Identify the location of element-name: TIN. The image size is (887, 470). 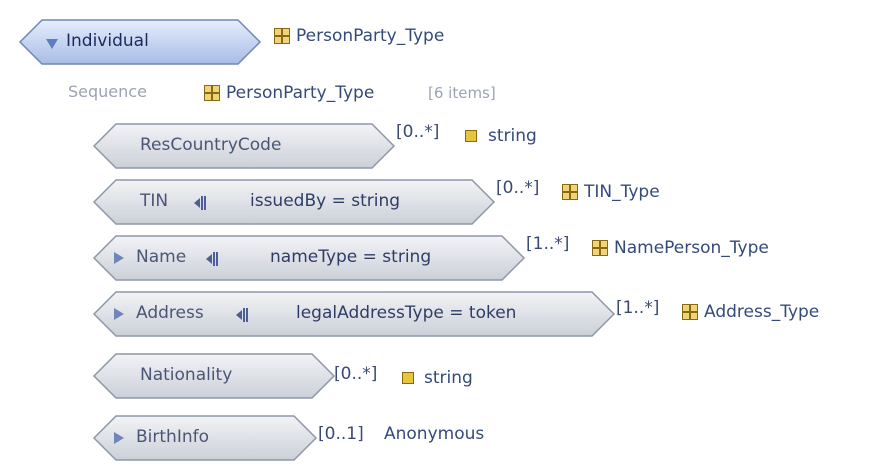
(154, 201).